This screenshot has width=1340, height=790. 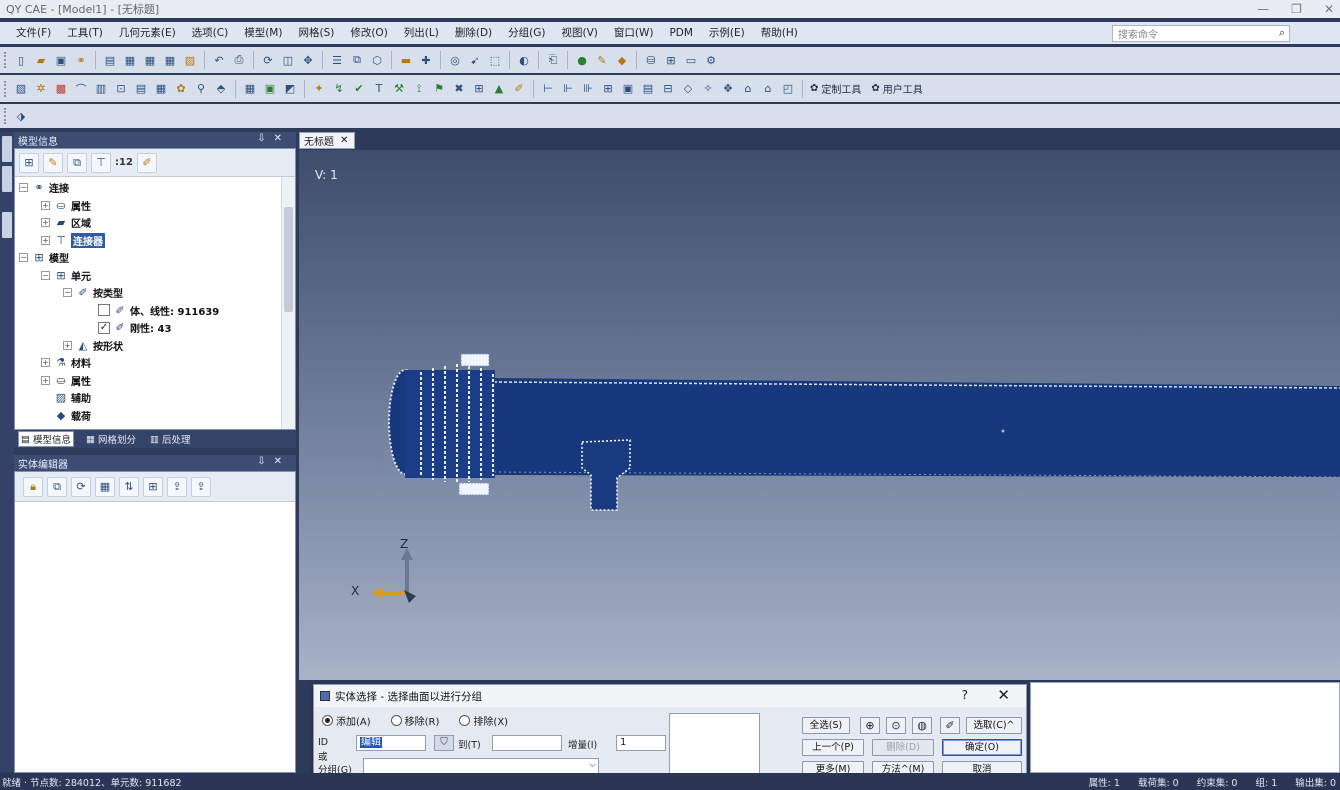 What do you see at coordinates (157, 206) in the screenshot?
I see `tree-item: + ⛀ 属性` at bounding box center [157, 206].